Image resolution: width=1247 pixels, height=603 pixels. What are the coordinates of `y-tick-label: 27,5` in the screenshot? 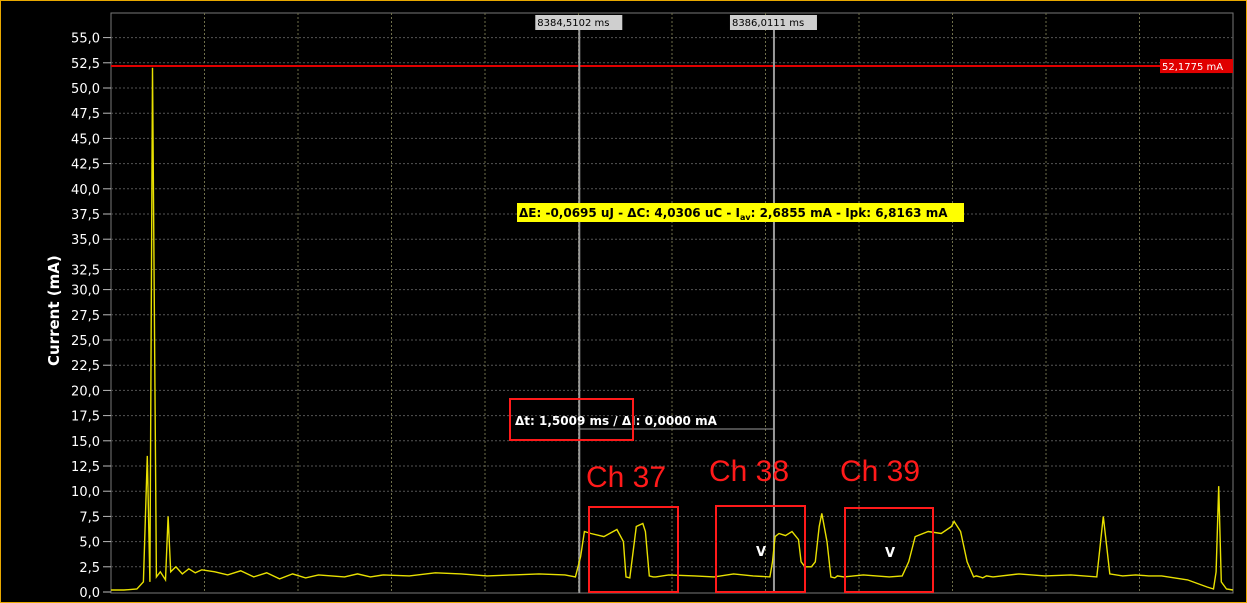 It's located at (85, 316).